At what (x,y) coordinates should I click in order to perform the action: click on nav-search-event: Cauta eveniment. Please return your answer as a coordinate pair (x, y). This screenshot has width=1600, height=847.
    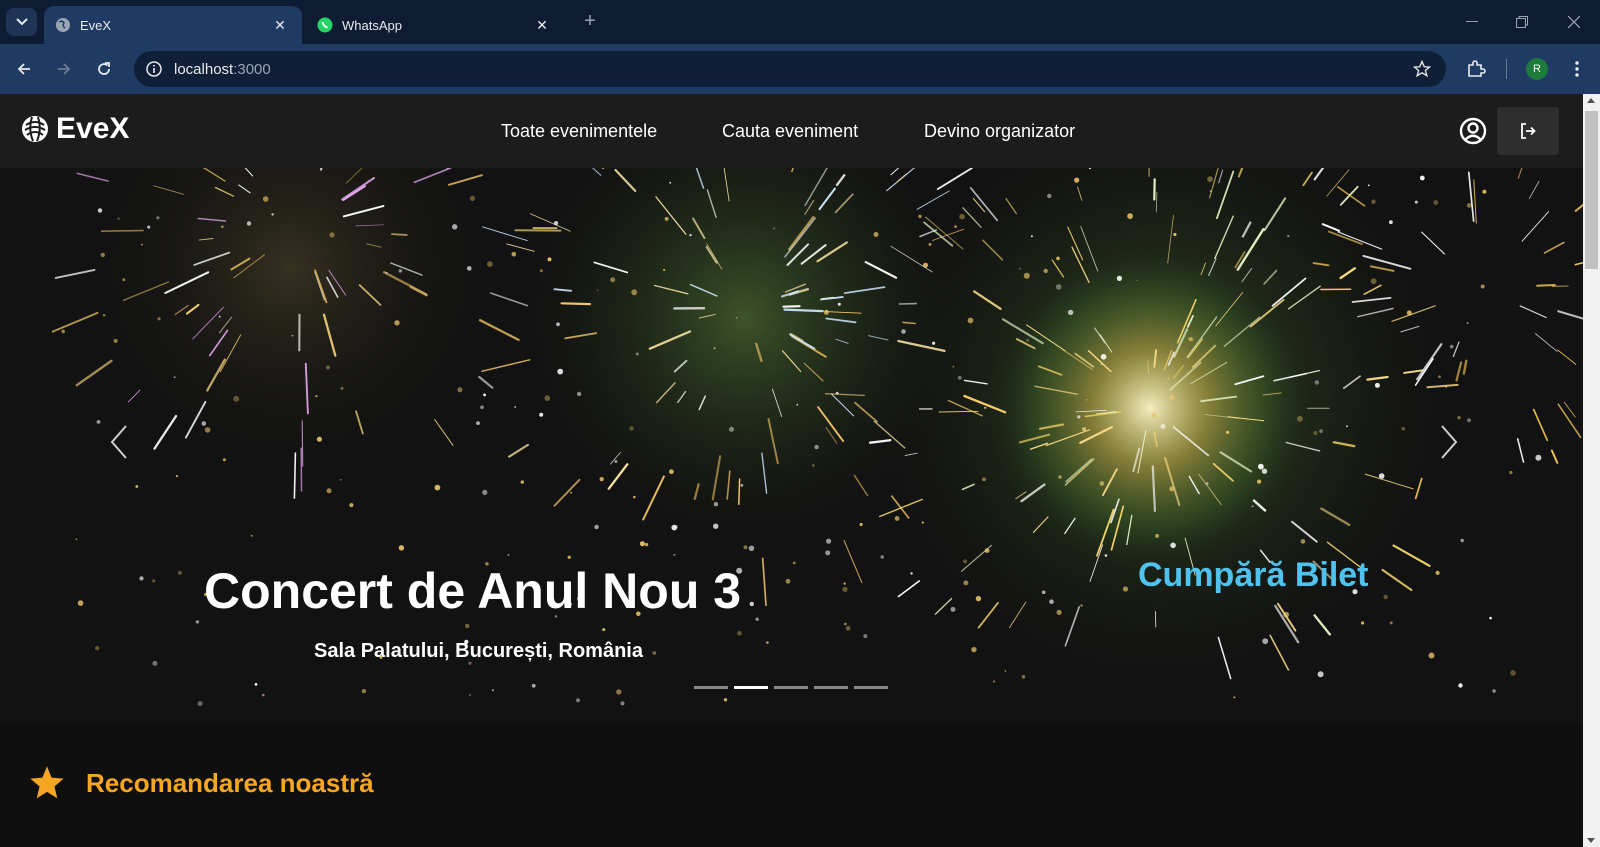
    Looking at the image, I should click on (790, 131).